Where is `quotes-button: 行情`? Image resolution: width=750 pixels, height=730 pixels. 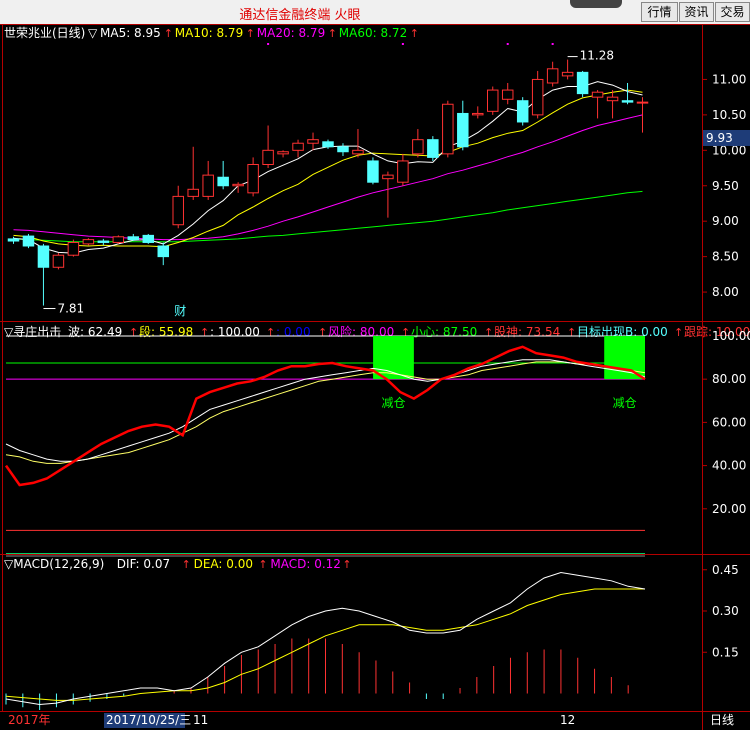
quotes-button: 行情 is located at coordinates (659, 12).